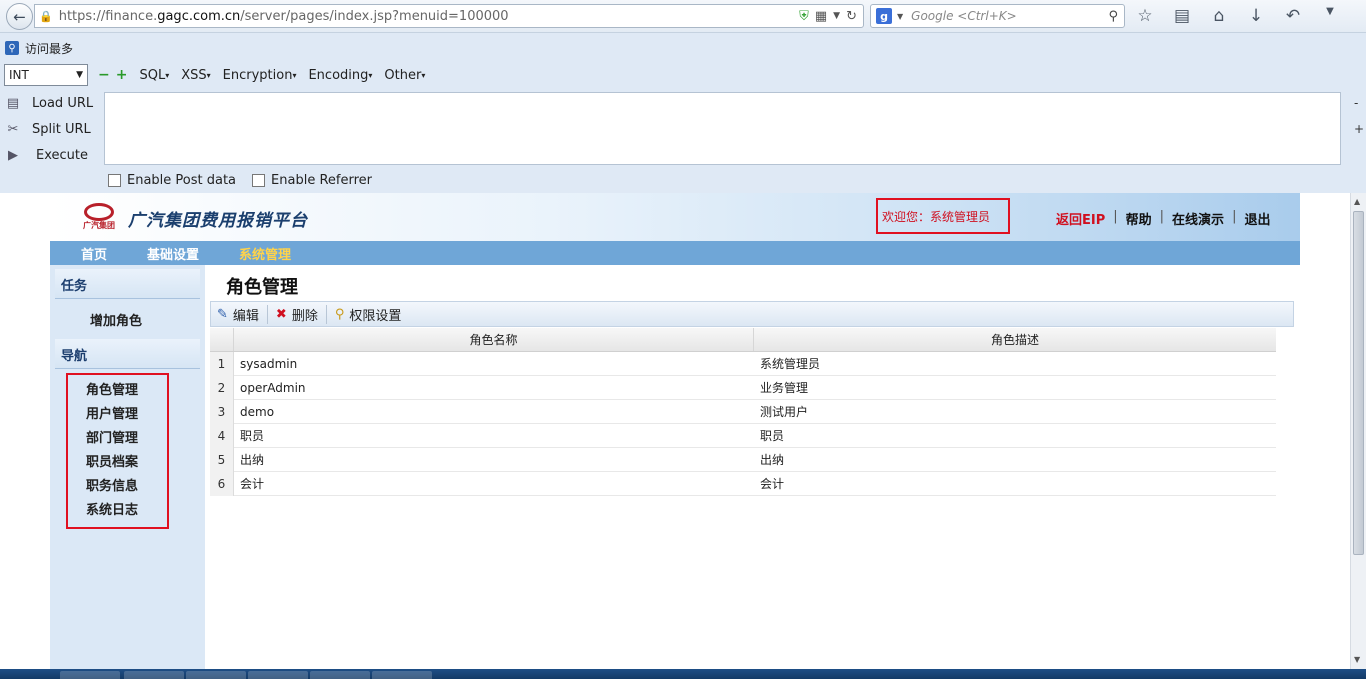 The image size is (1366, 679). What do you see at coordinates (340, 75) in the screenshot?
I see `menu-encoding: Encoding▾` at bounding box center [340, 75].